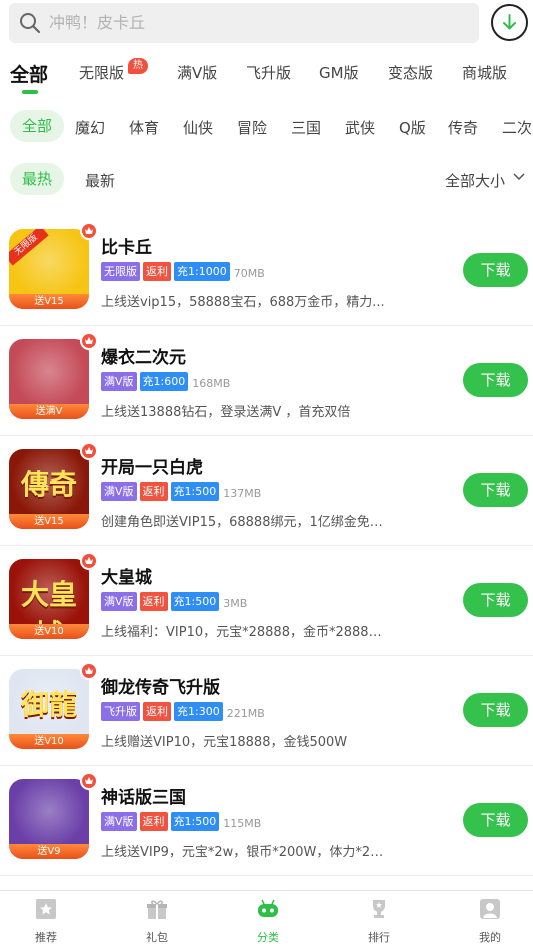 The image size is (533, 947). I want to click on genre-fantasy: 魔幻, so click(90, 127).